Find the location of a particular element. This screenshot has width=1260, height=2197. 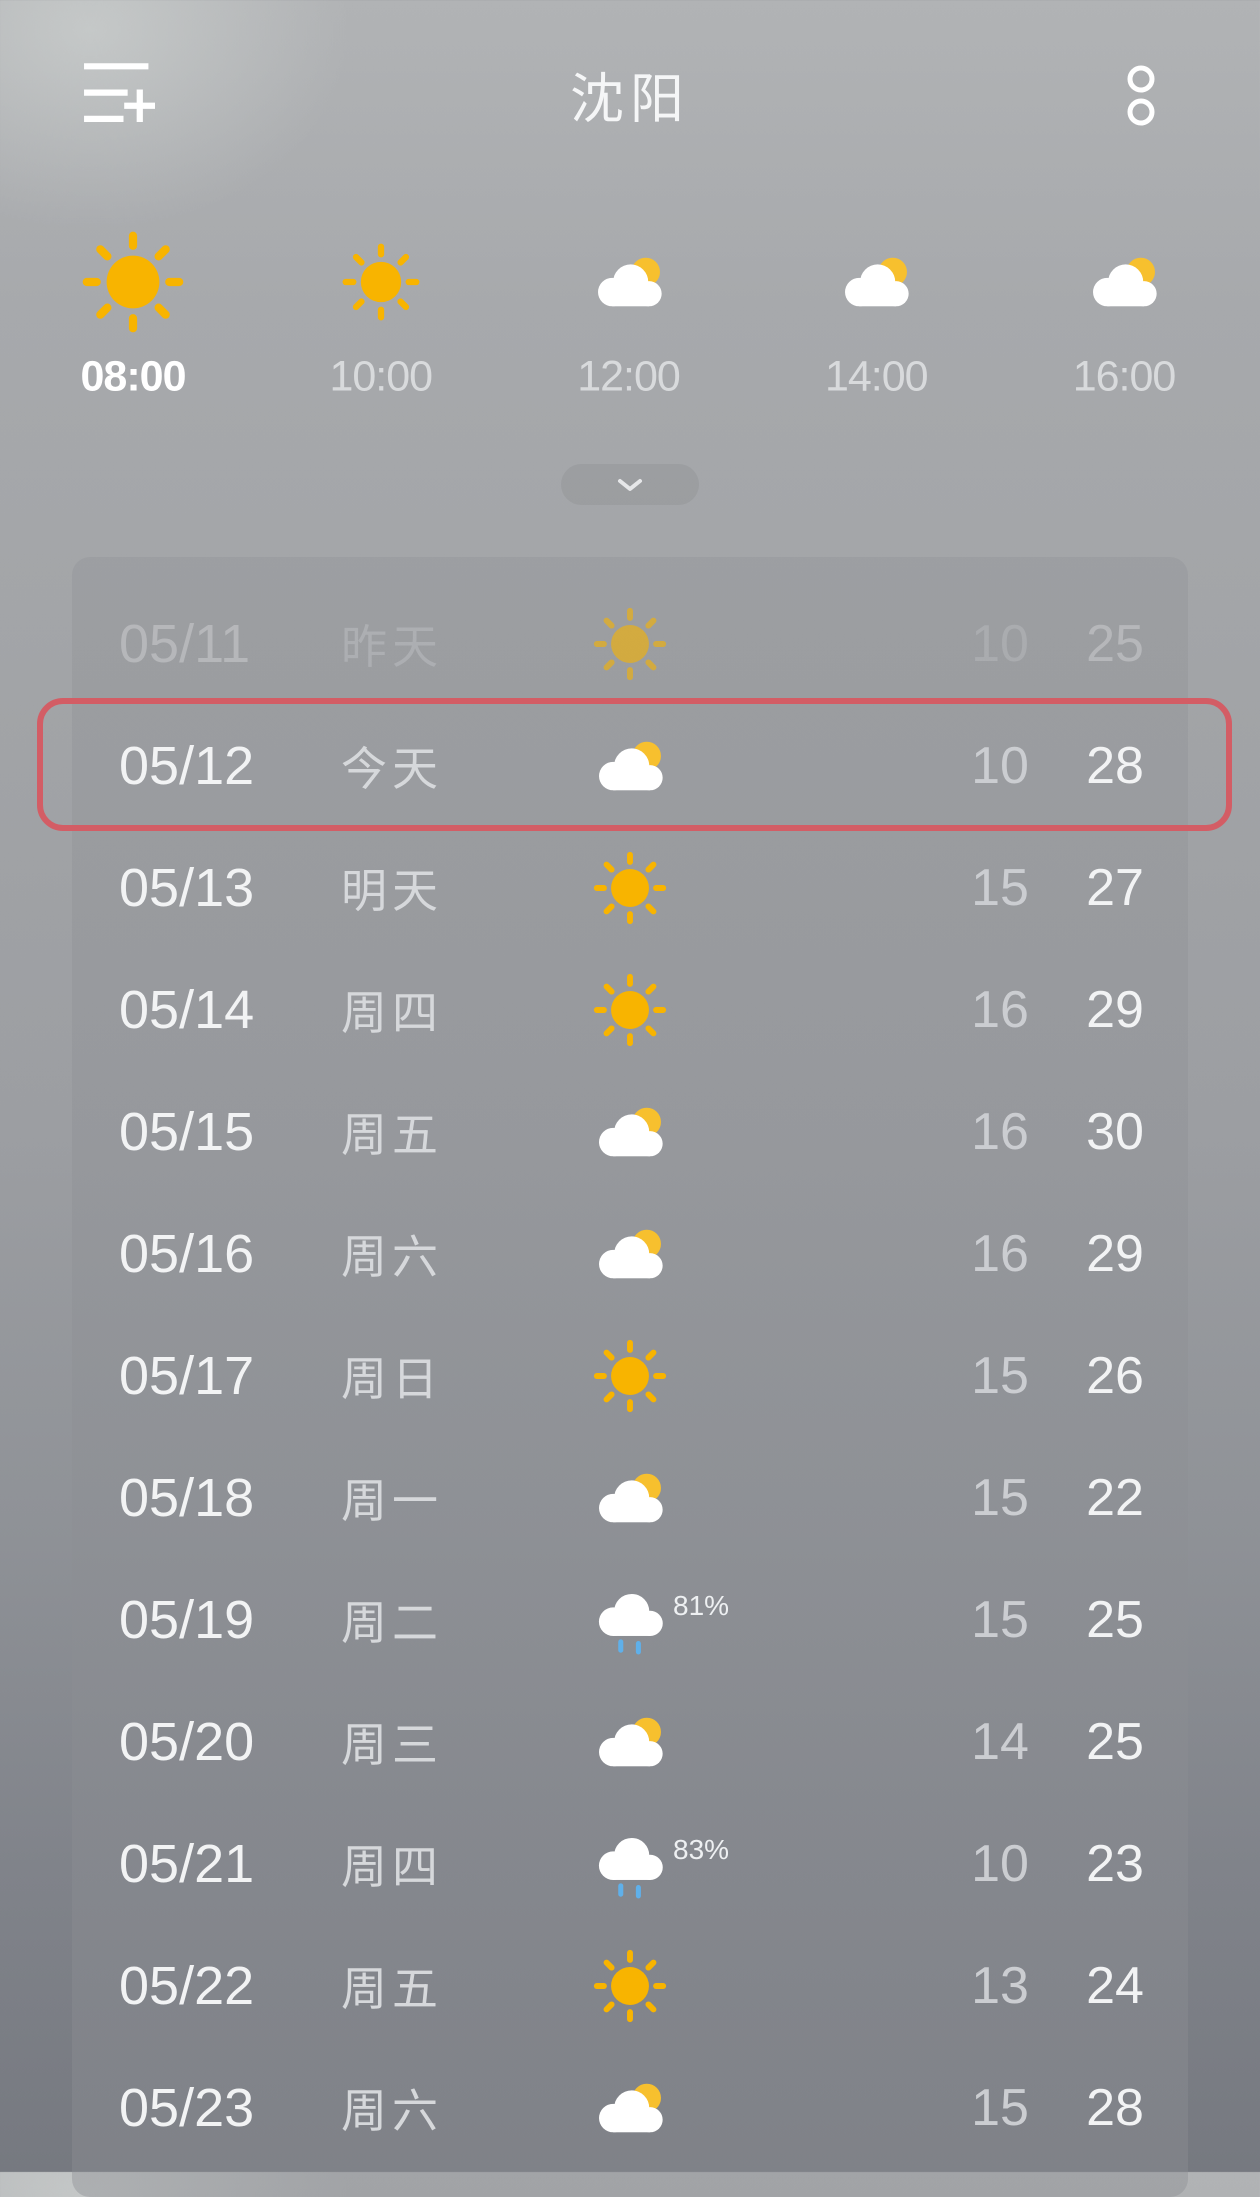

daily-row: 05/20 周三 14 25 is located at coordinates (630, 1742).